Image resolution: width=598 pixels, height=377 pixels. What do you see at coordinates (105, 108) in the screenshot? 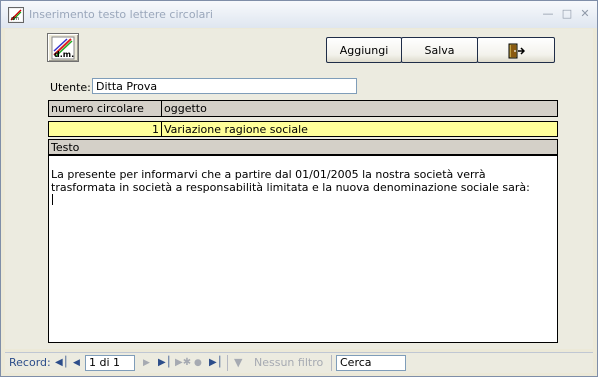
I see `col-header-numero-circolare: numero circolare` at bounding box center [105, 108].